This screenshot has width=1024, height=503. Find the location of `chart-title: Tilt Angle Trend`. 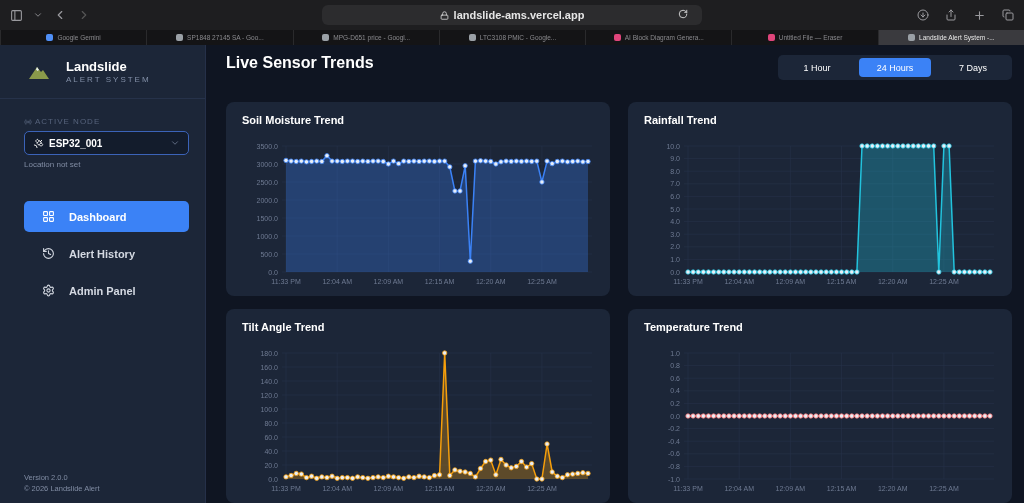

chart-title: Tilt Angle Trend is located at coordinates (284, 327).